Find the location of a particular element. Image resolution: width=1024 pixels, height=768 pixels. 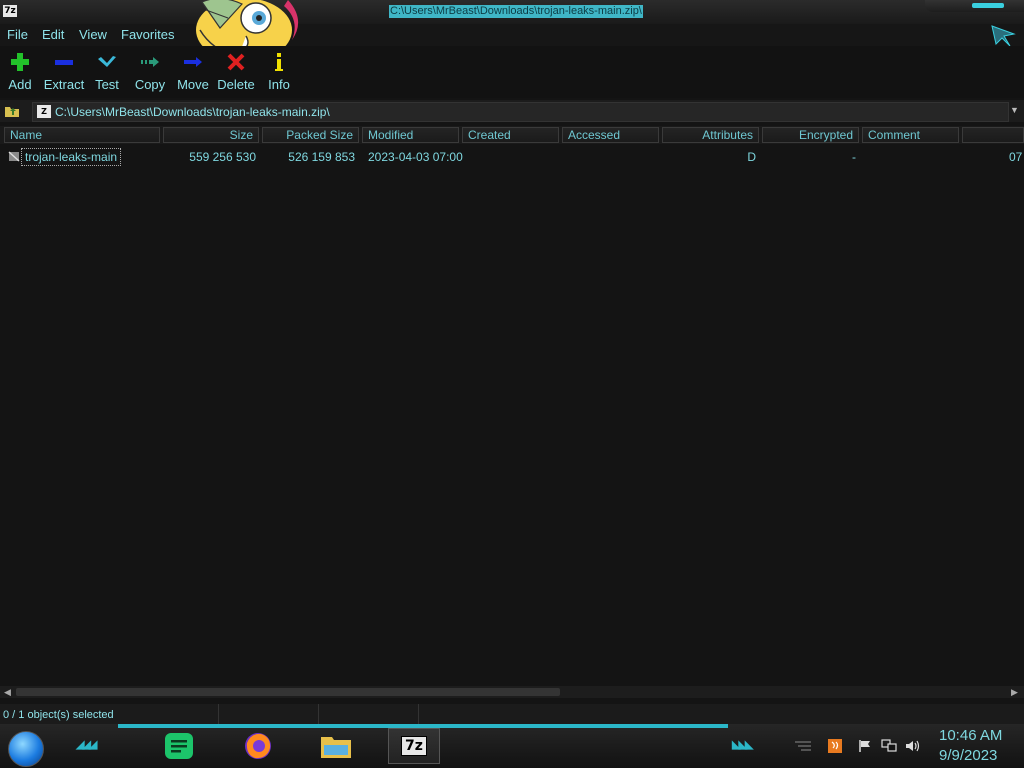

taskbar-chevron-decoration: ◣◣◣ is located at coordinates (742, 745).